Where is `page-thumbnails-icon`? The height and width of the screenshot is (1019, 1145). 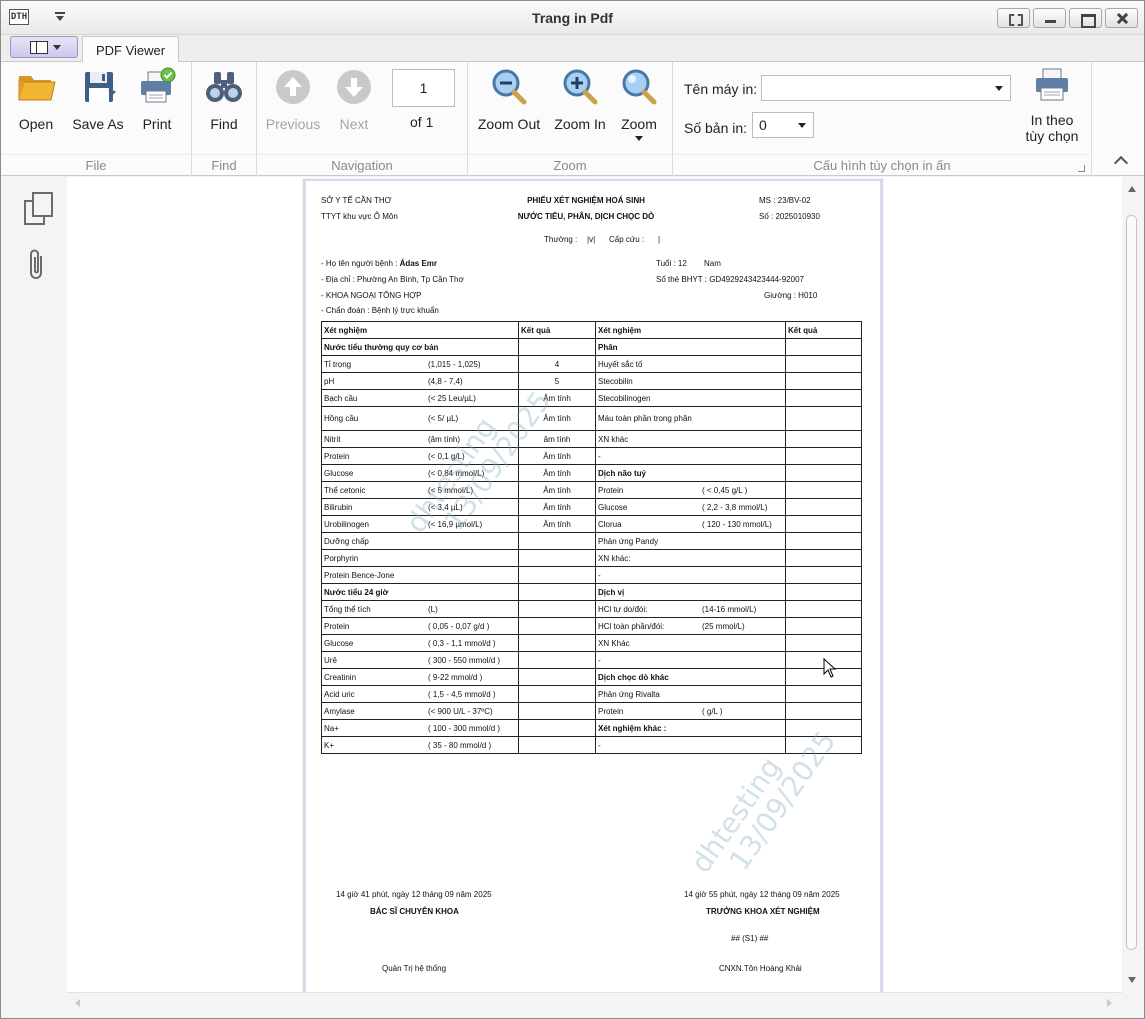
page-thumbnails-icon is located at coordinates (38, 208).